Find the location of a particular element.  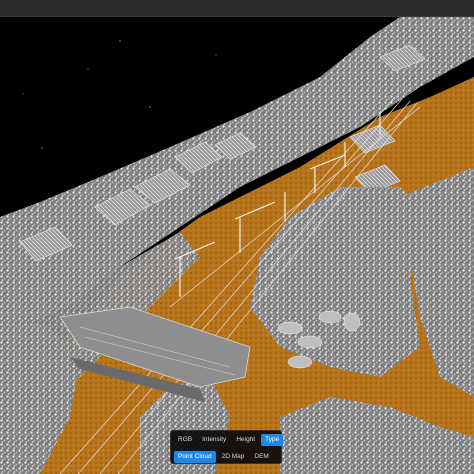

tab-type: Type is located at coordinates (272, 440).